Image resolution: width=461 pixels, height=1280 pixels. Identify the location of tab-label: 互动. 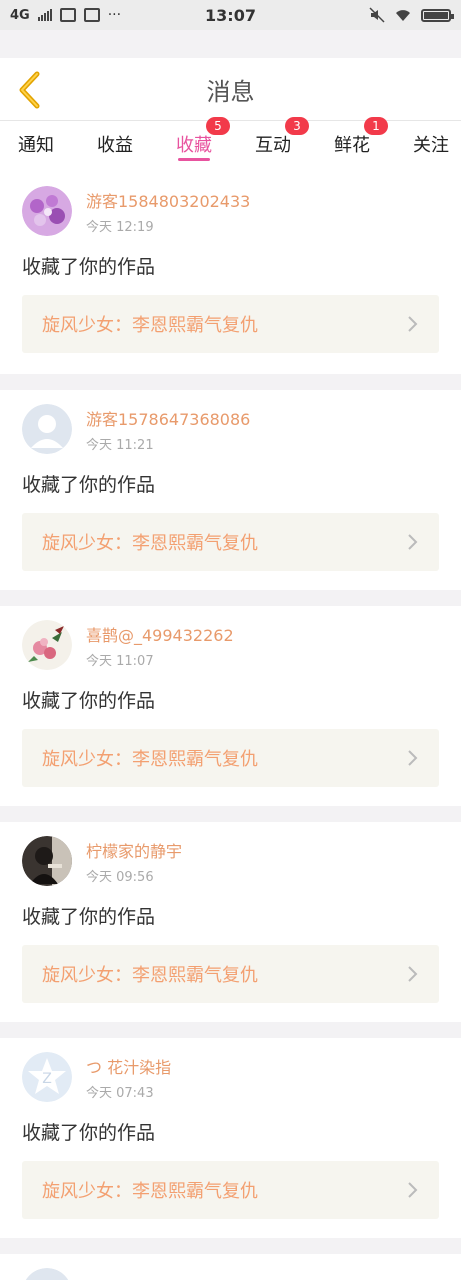
(273, 145).